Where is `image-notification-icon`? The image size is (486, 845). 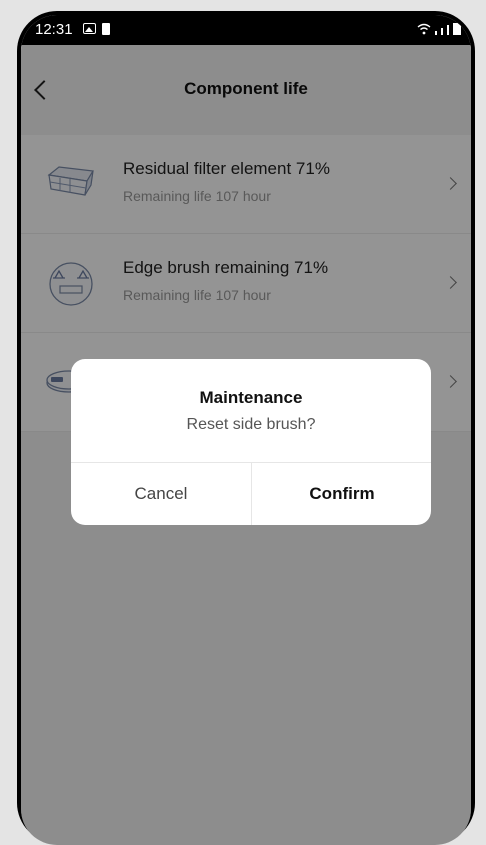 image-notification-icon is located at coordinates (89, 28).